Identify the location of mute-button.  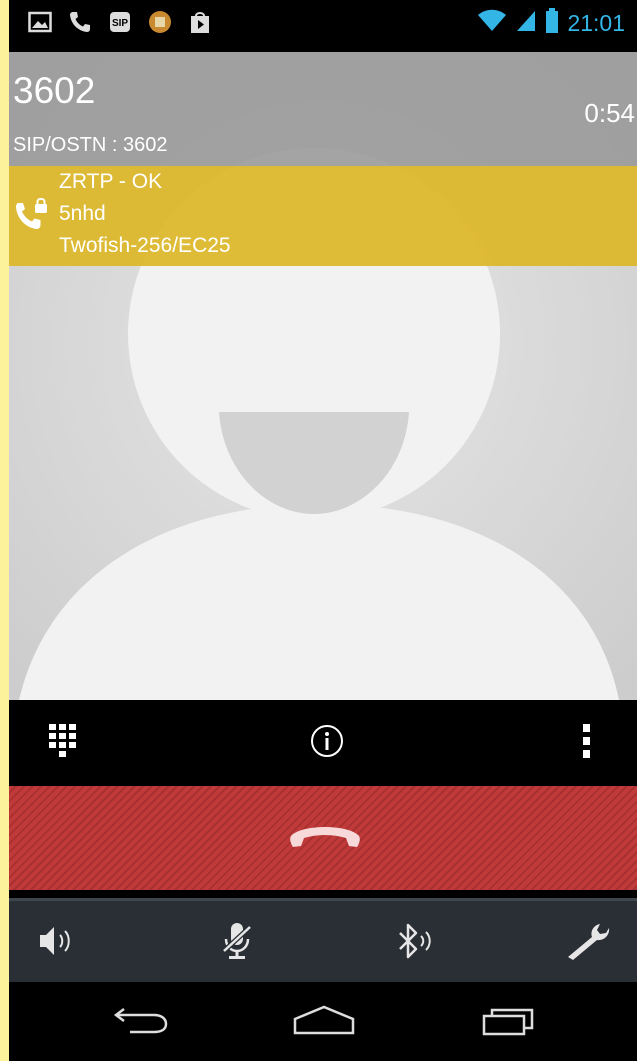
(238, 943).